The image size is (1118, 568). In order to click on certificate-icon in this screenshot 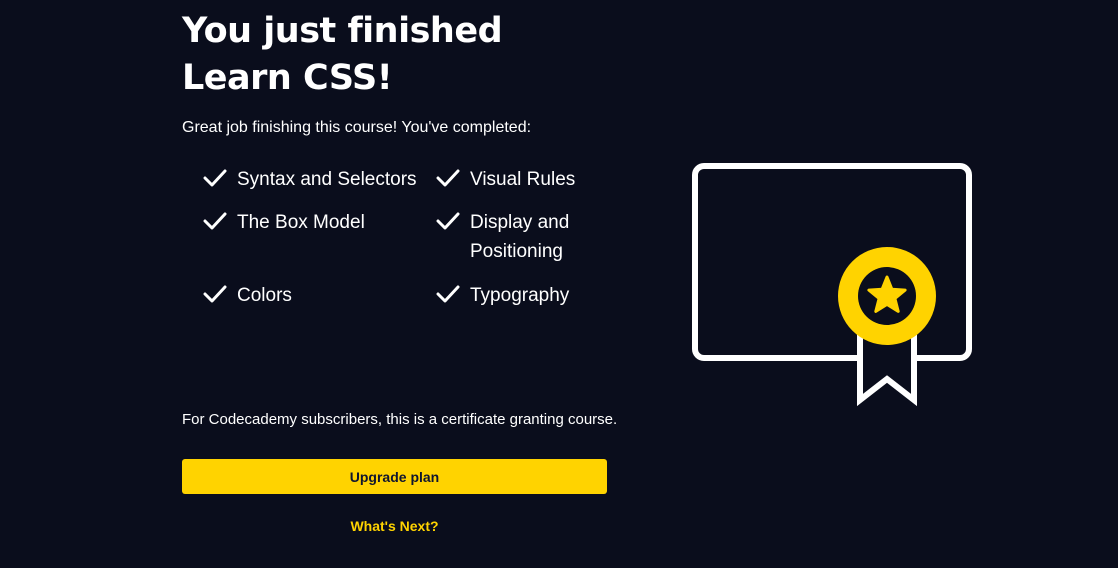, I will do `click(832, 285)`.